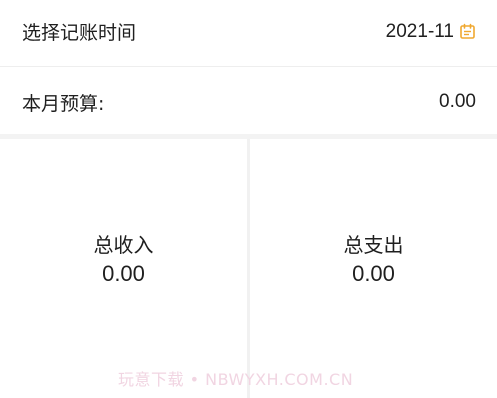  Describe the element at coordinates (467, 31) in the screenshot. I see `calendar-icon` at that location.